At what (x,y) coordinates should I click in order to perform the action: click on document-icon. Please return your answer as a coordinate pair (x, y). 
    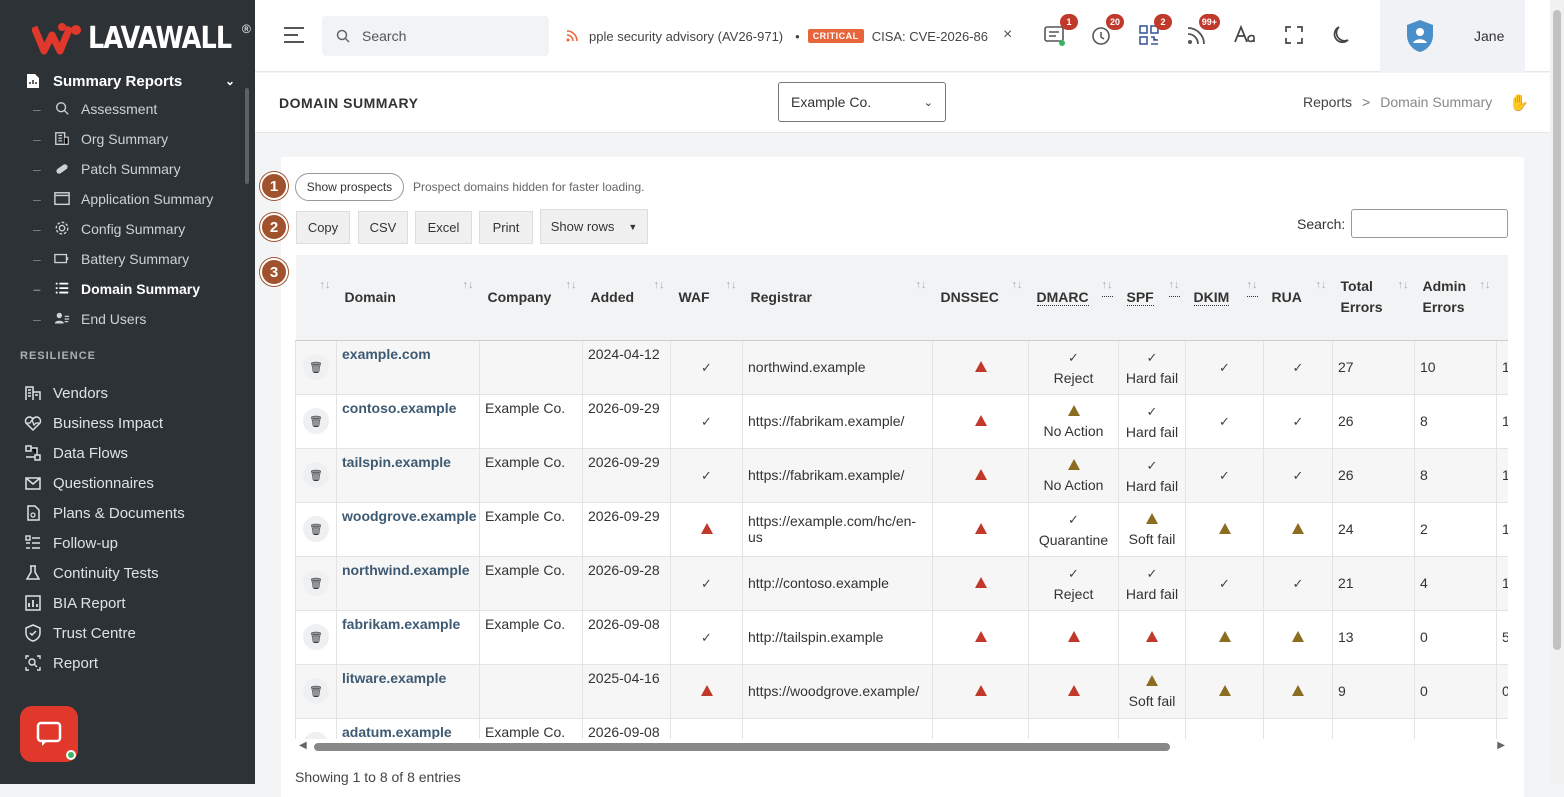
    Looking at the image, I should click on (33, 513).